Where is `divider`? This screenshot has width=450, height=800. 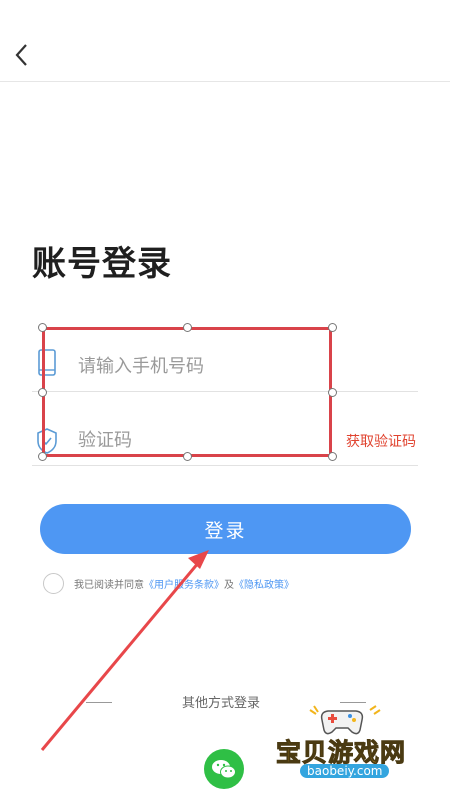
divider is located at coordinates (99, 702).